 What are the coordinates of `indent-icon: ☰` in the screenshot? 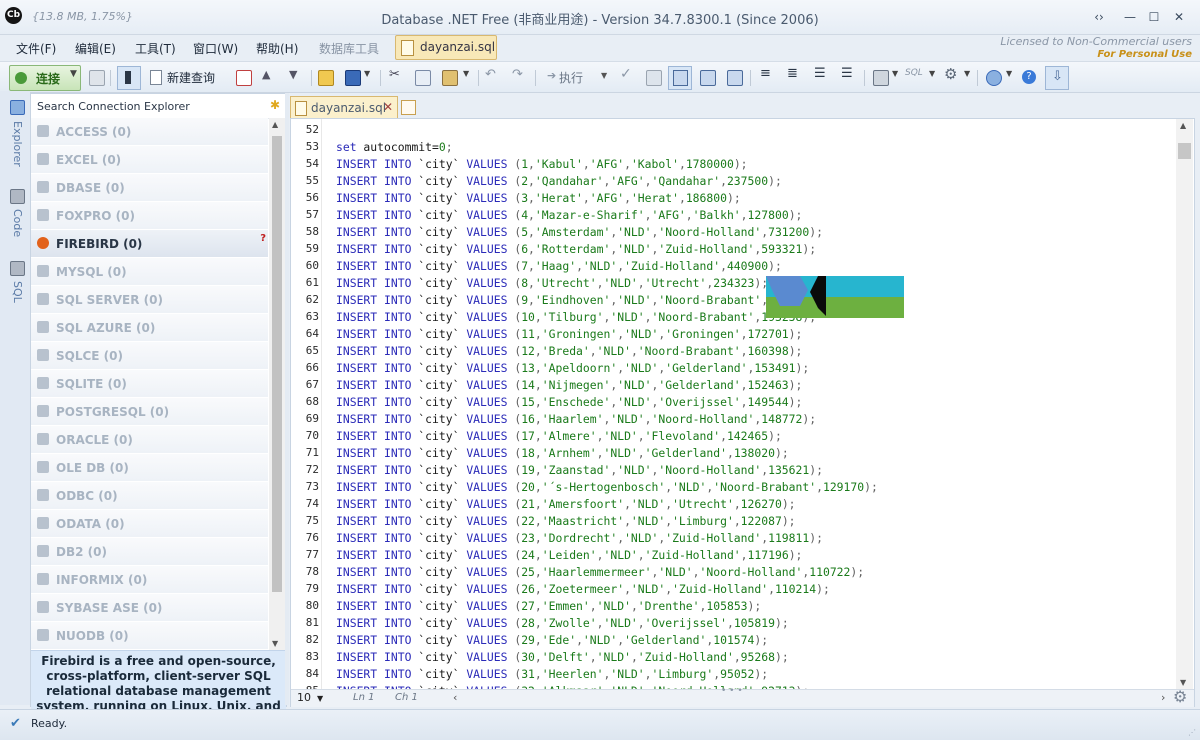 It's located at (848, 77).